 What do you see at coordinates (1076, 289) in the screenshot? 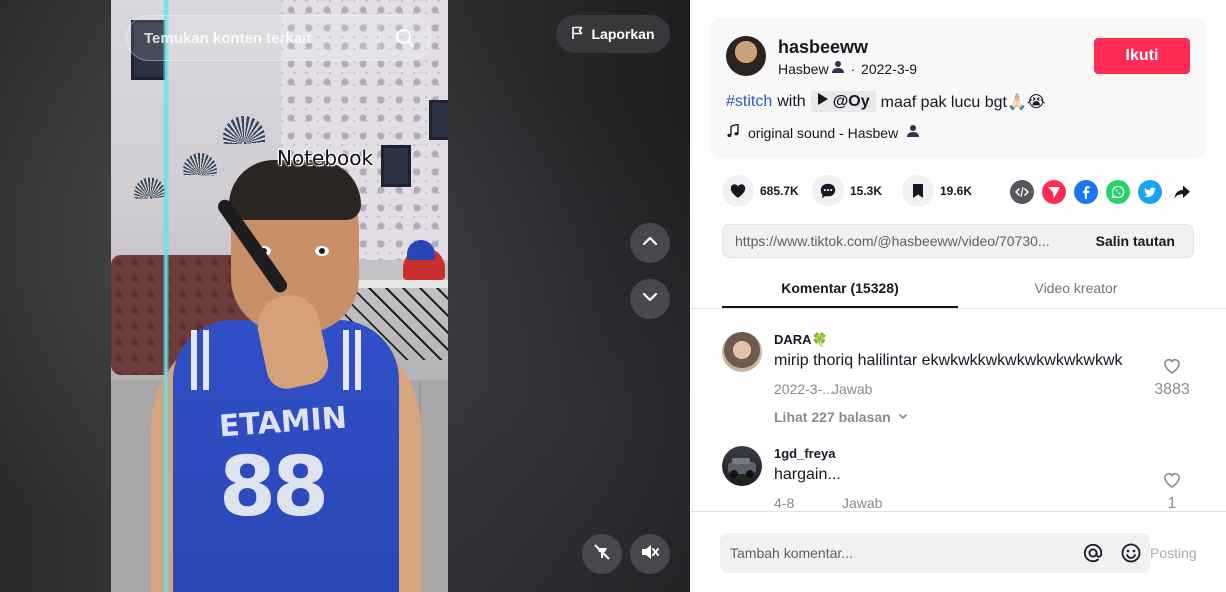
I see `tab-creator-videos: Video kreator` at bounding box center [1076, 289].